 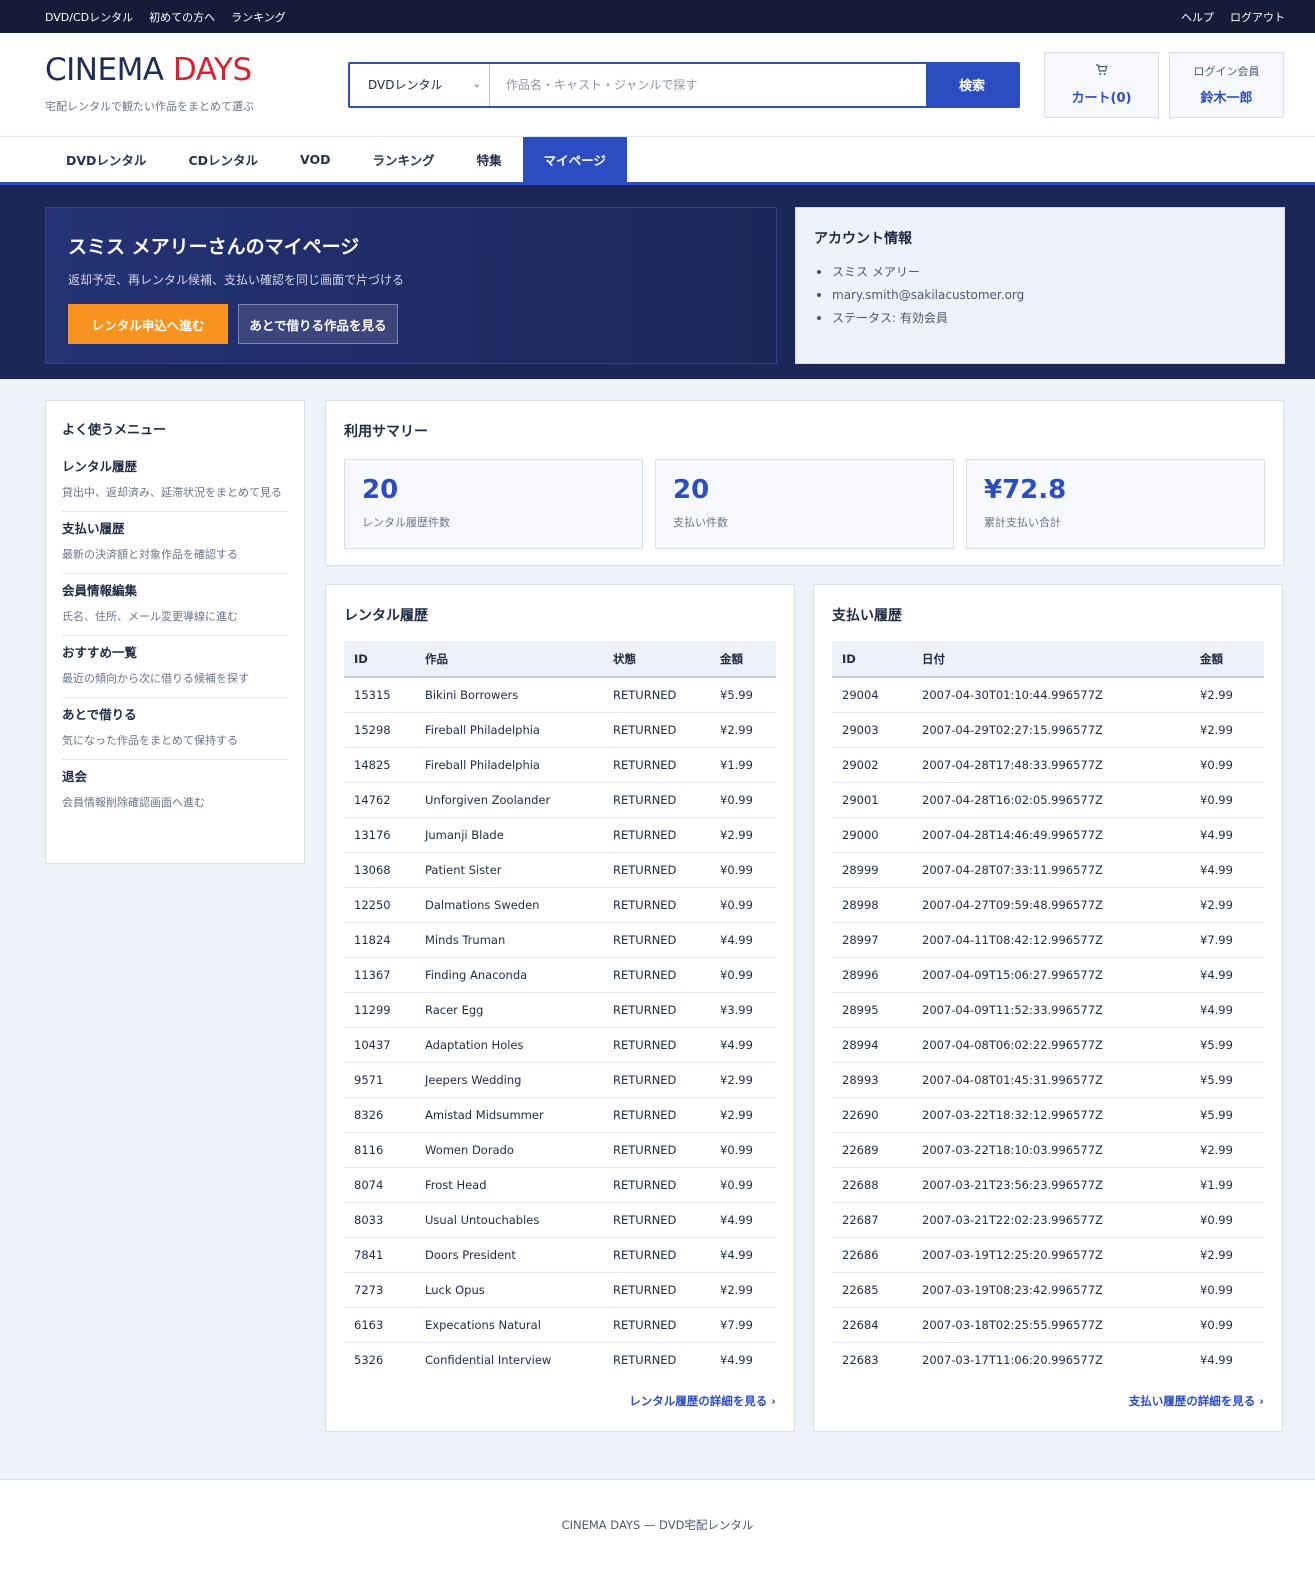 I want to click on cell-id: 28996, so click(x=872, y=975).